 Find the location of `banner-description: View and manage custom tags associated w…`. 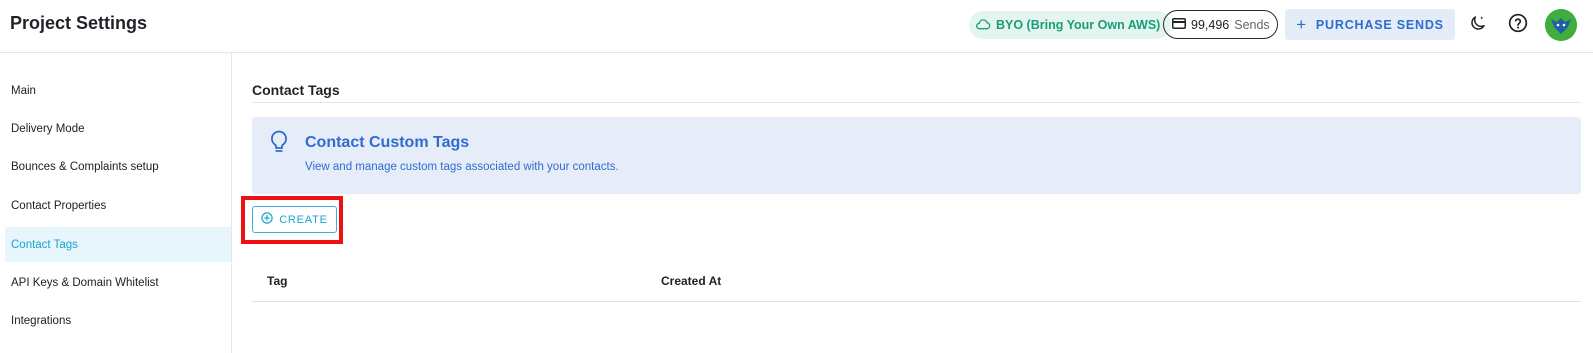

banner-description: View and manage custom tags associated w… is located at coordinates (462, 167).